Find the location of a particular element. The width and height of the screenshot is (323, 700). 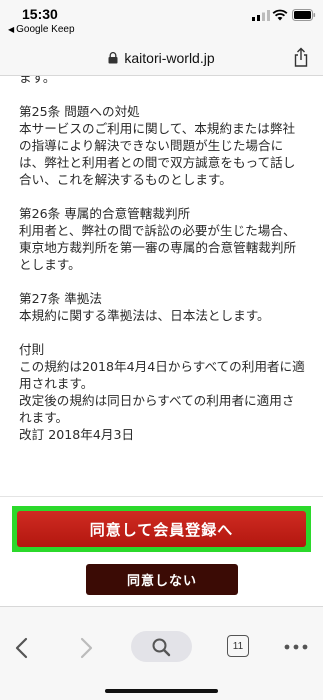

battery-icon is located at coordinates (304, 15).